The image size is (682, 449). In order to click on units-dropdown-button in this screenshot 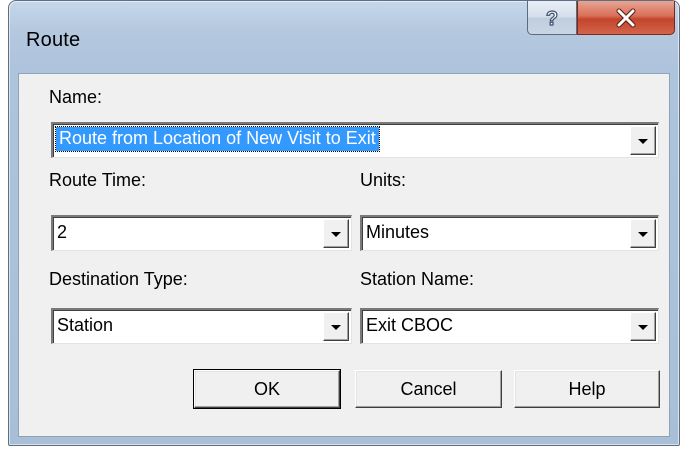, I will do `click(643, 233)`.